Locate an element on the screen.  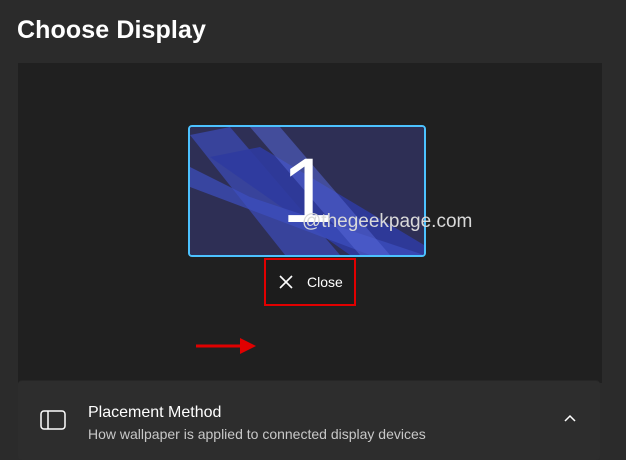
monitor-1-thumbnail: 1 is located at coordinates (307, 191).